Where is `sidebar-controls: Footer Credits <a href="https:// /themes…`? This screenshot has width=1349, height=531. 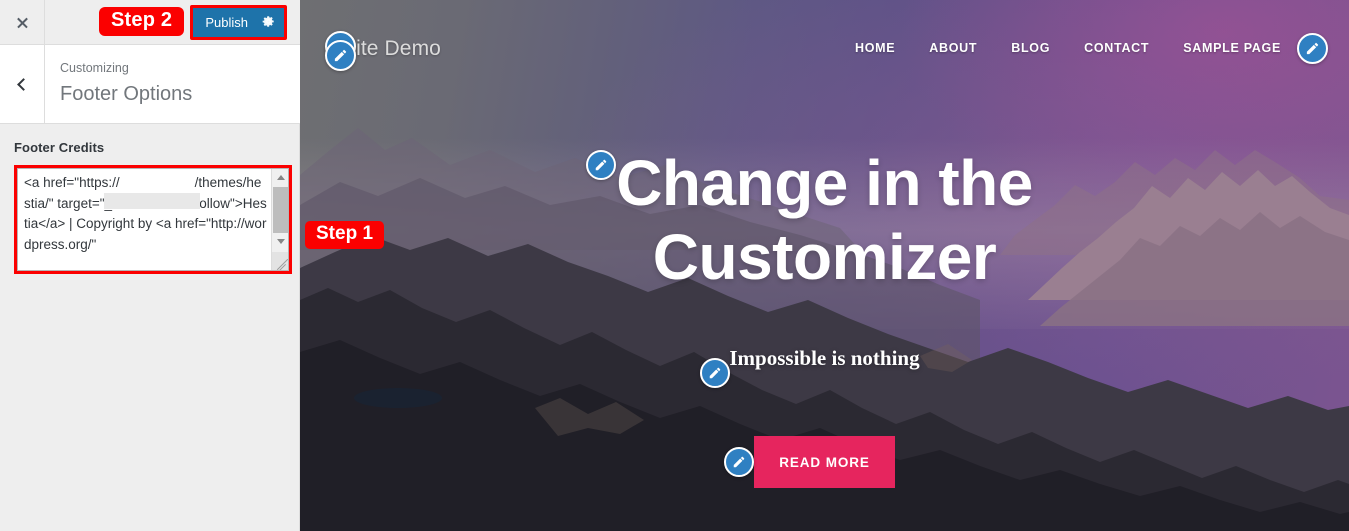 sidebar-controls: Footer Credits <a href="https:// /themes… is located at coordinates (149, 199).